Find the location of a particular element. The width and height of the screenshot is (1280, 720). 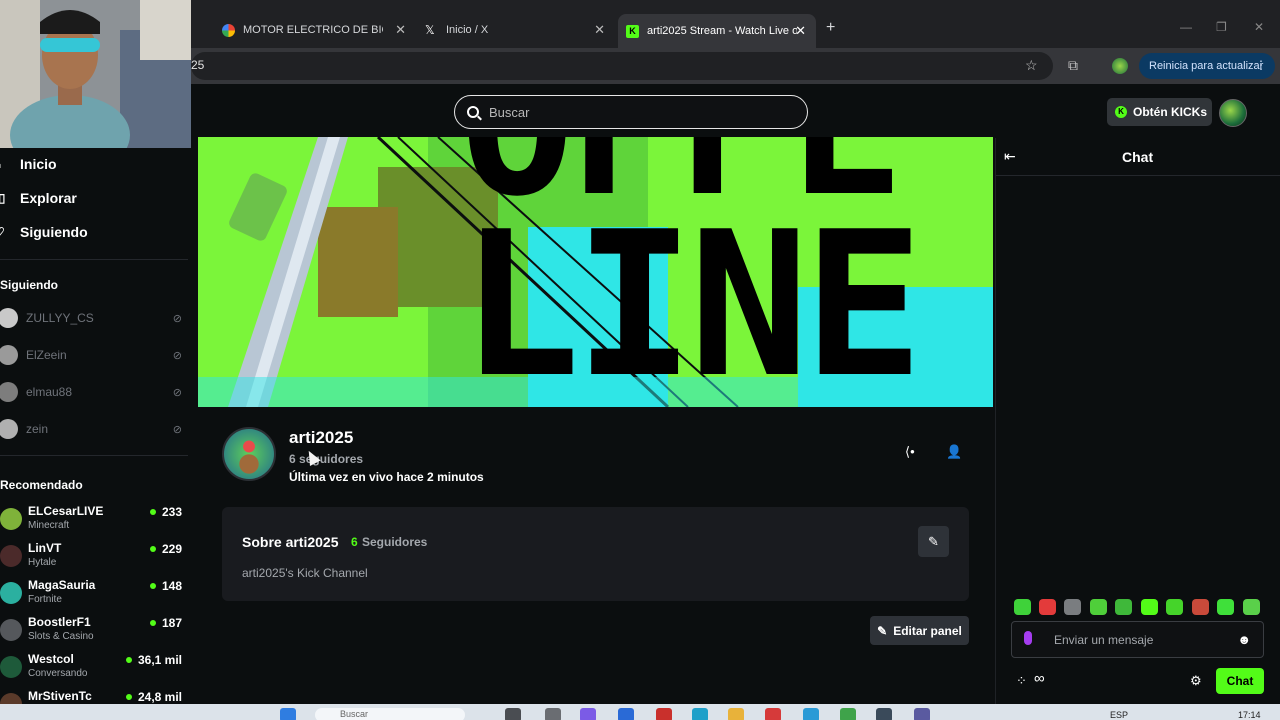

recommended-item: LinVT Hytale 229 is located at coordinates (94, 557).